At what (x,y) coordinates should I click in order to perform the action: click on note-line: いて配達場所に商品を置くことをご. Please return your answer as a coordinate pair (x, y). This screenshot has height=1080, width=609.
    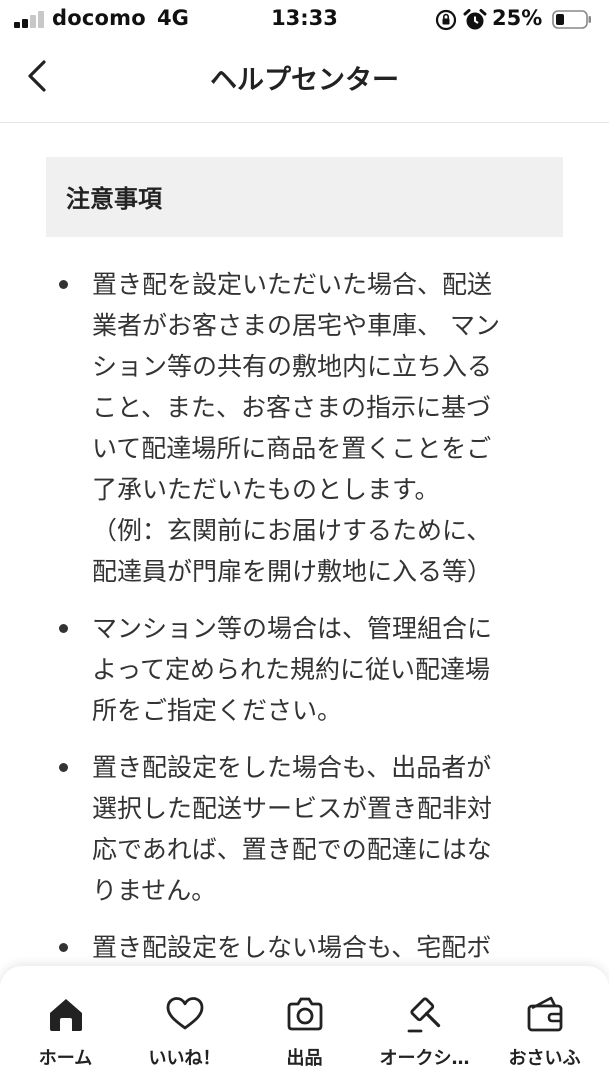
    Looking at the image, I should click on (292, 448).